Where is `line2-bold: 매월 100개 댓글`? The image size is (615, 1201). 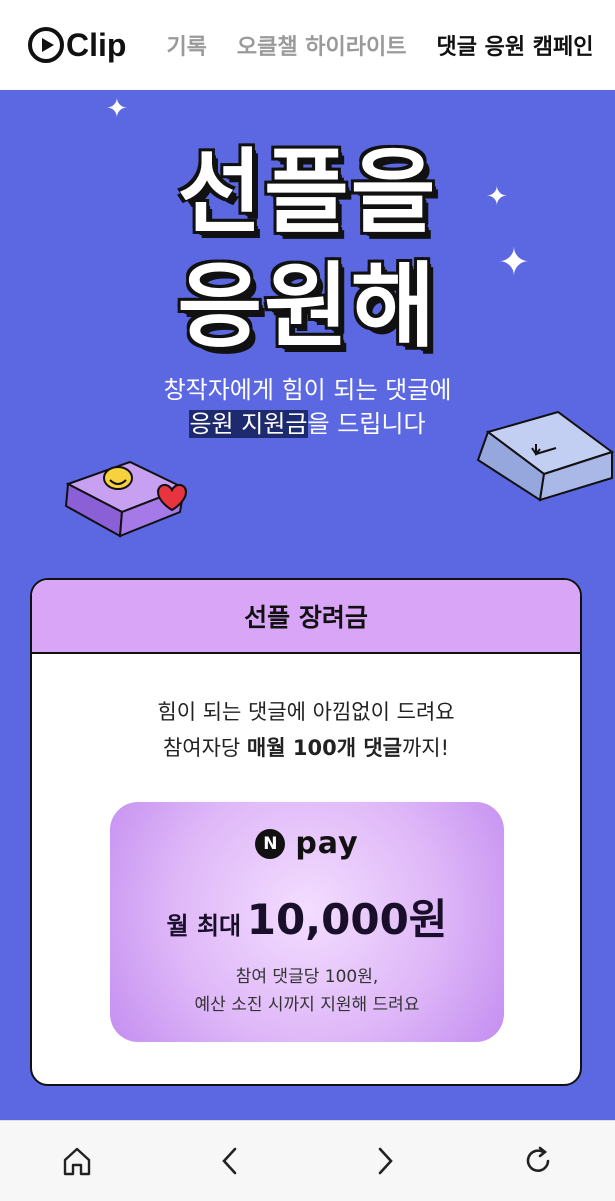
line2-bold: 매월 100개 댓글 is located at coordinates (324, 748).